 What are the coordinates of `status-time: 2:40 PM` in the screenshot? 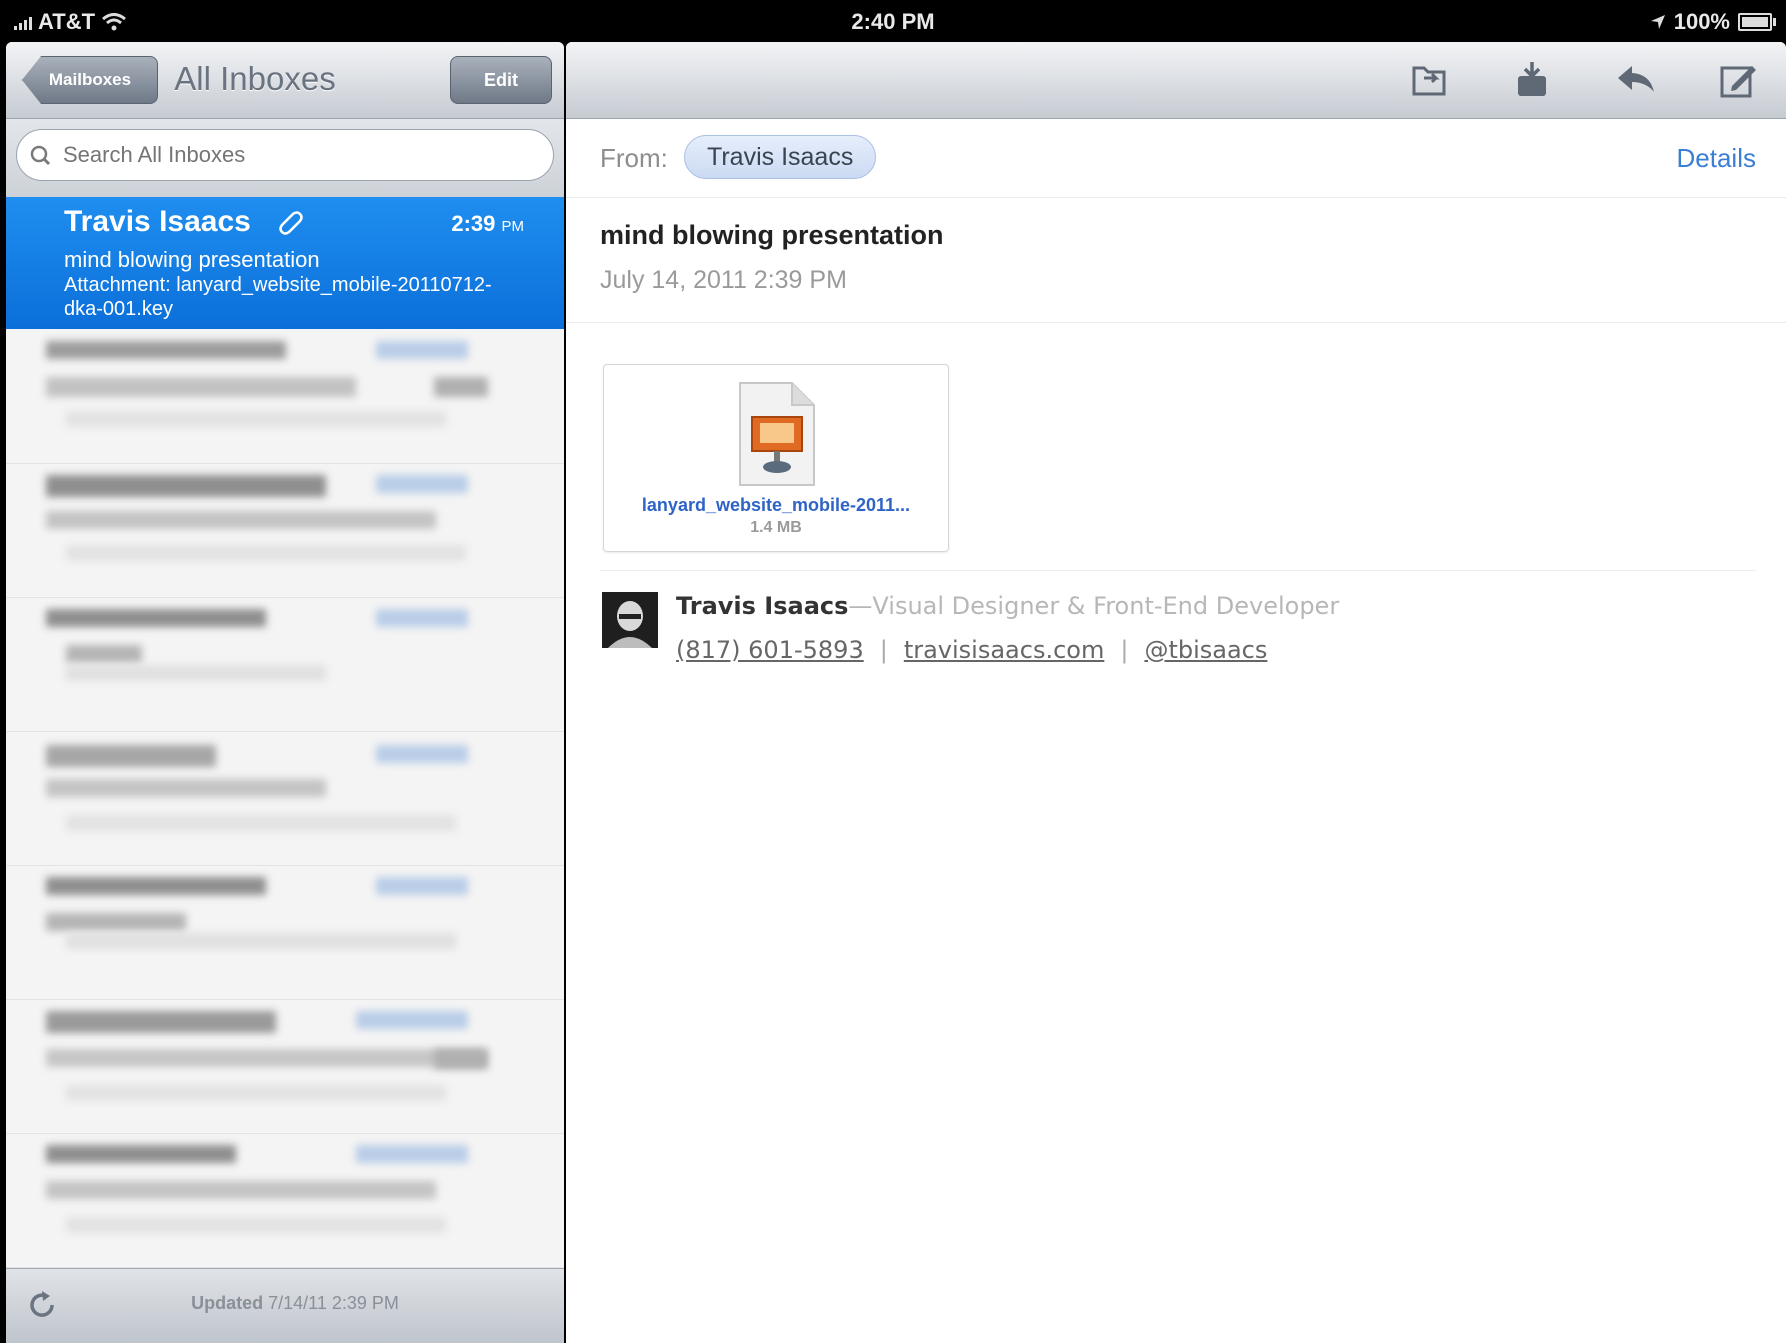 It's located at (893, 21).